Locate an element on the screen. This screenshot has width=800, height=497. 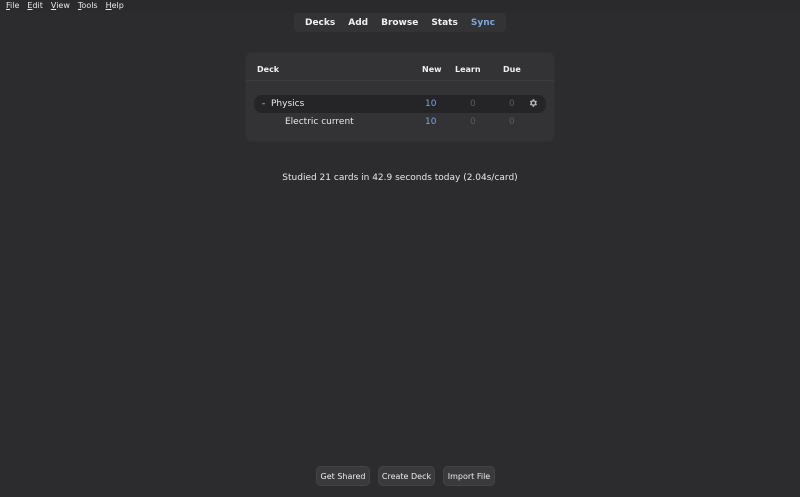
menu-edit: Edit is located at coordinates (35, 6).